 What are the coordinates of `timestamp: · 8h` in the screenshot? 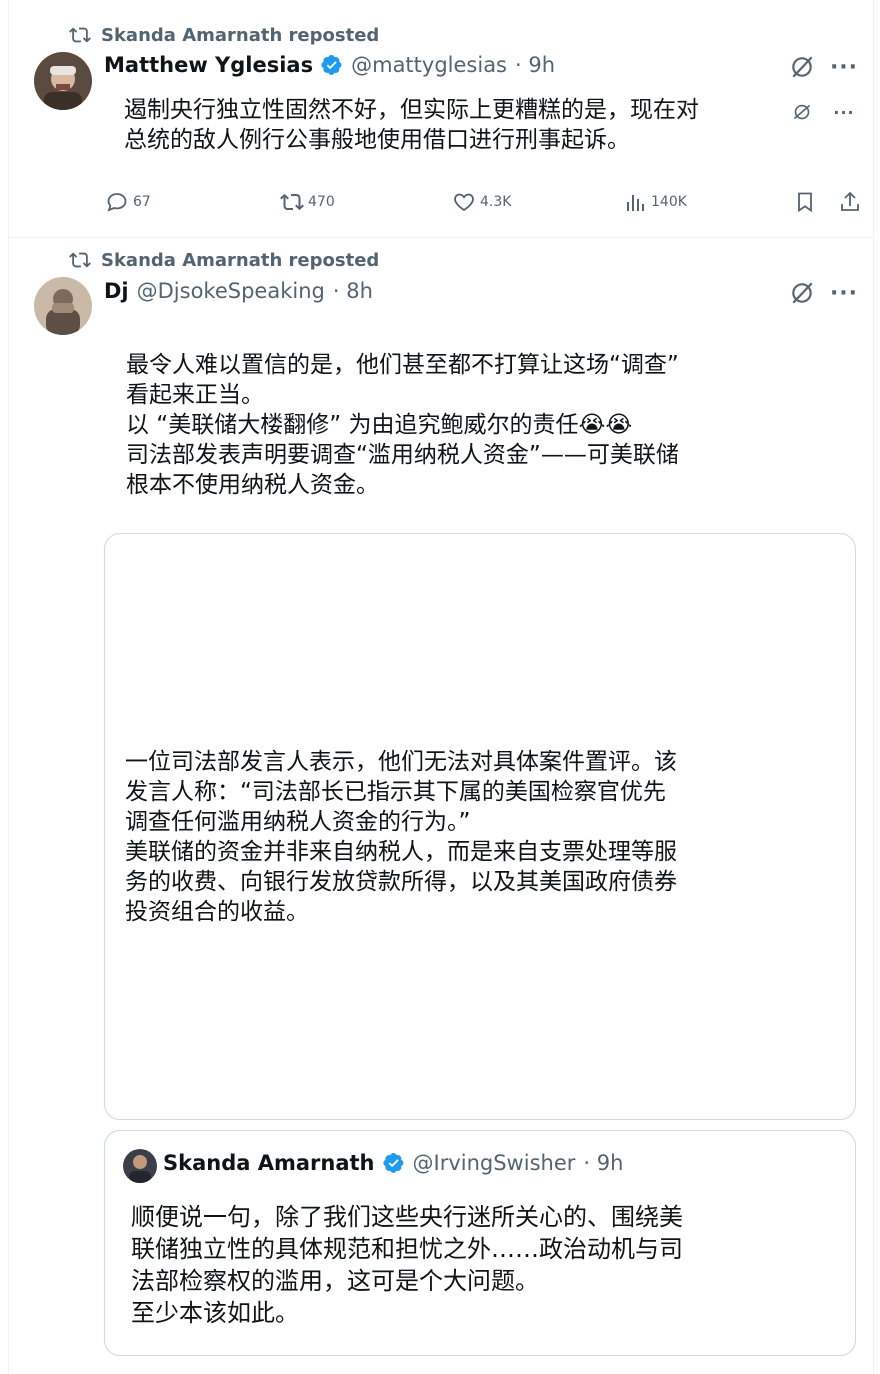 It's located at (353, 291).